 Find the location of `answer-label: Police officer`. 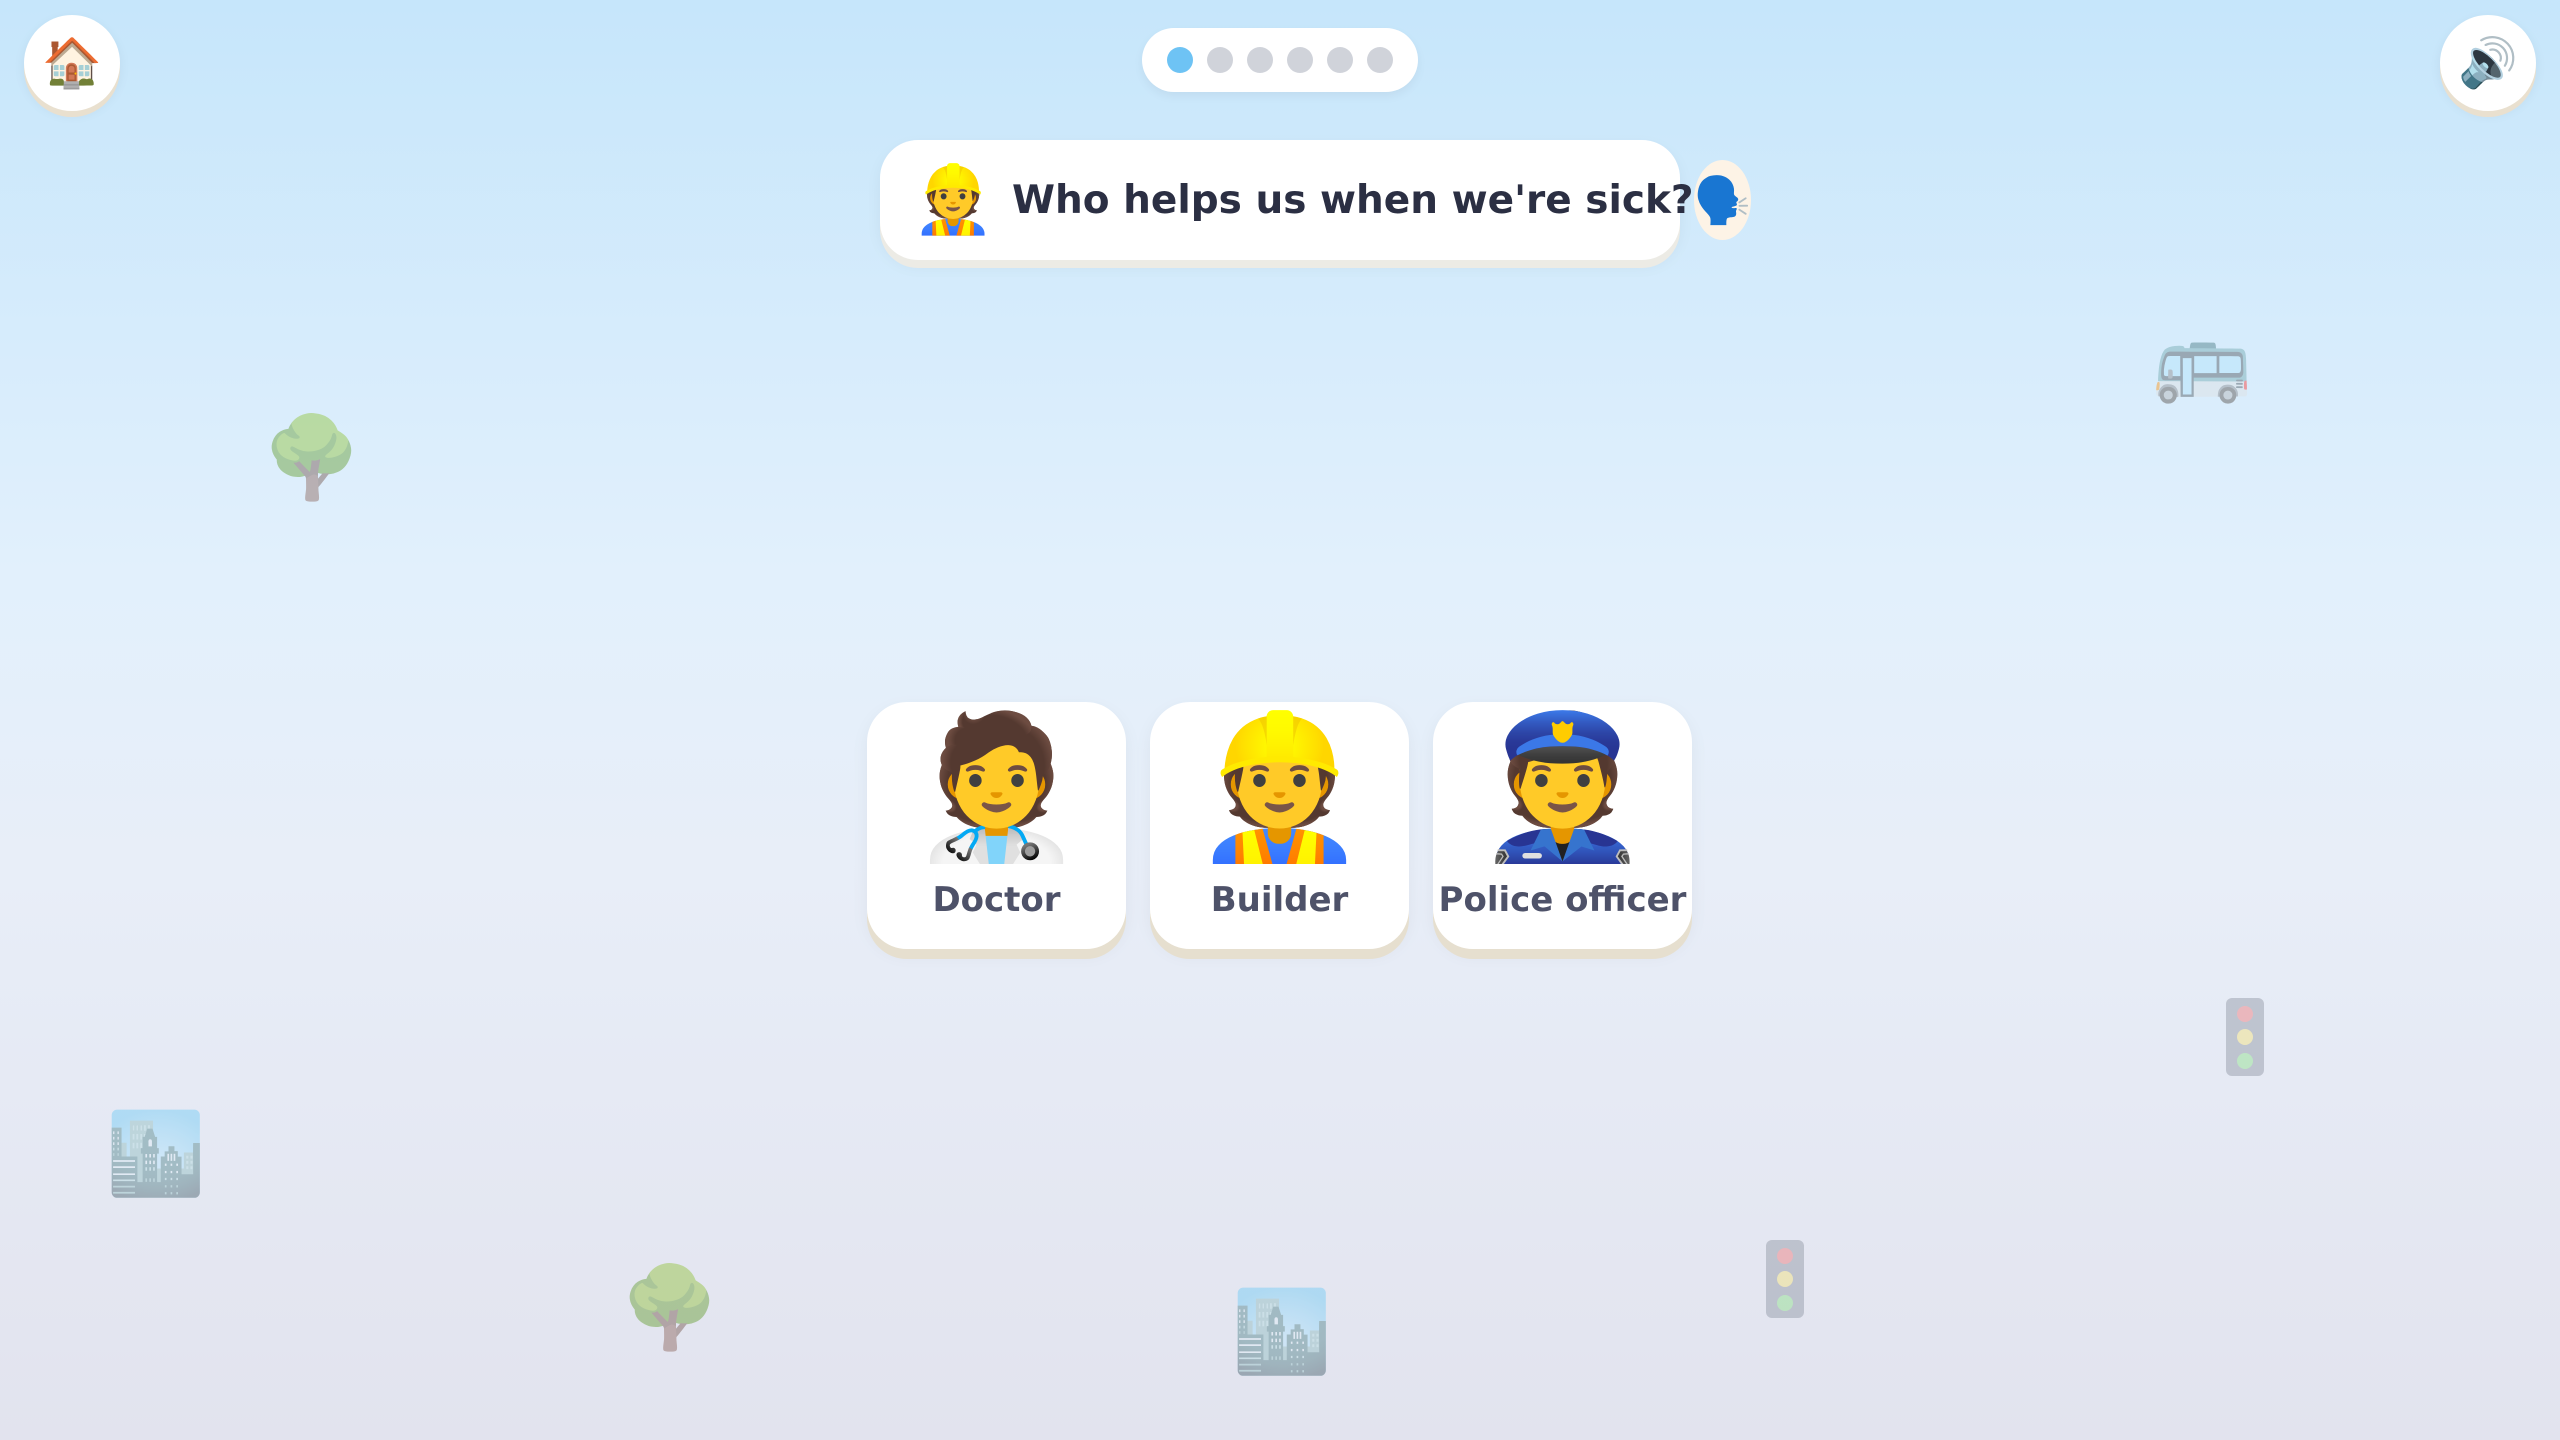

answer-label: Police officer is located at coordinates (1562, 900).